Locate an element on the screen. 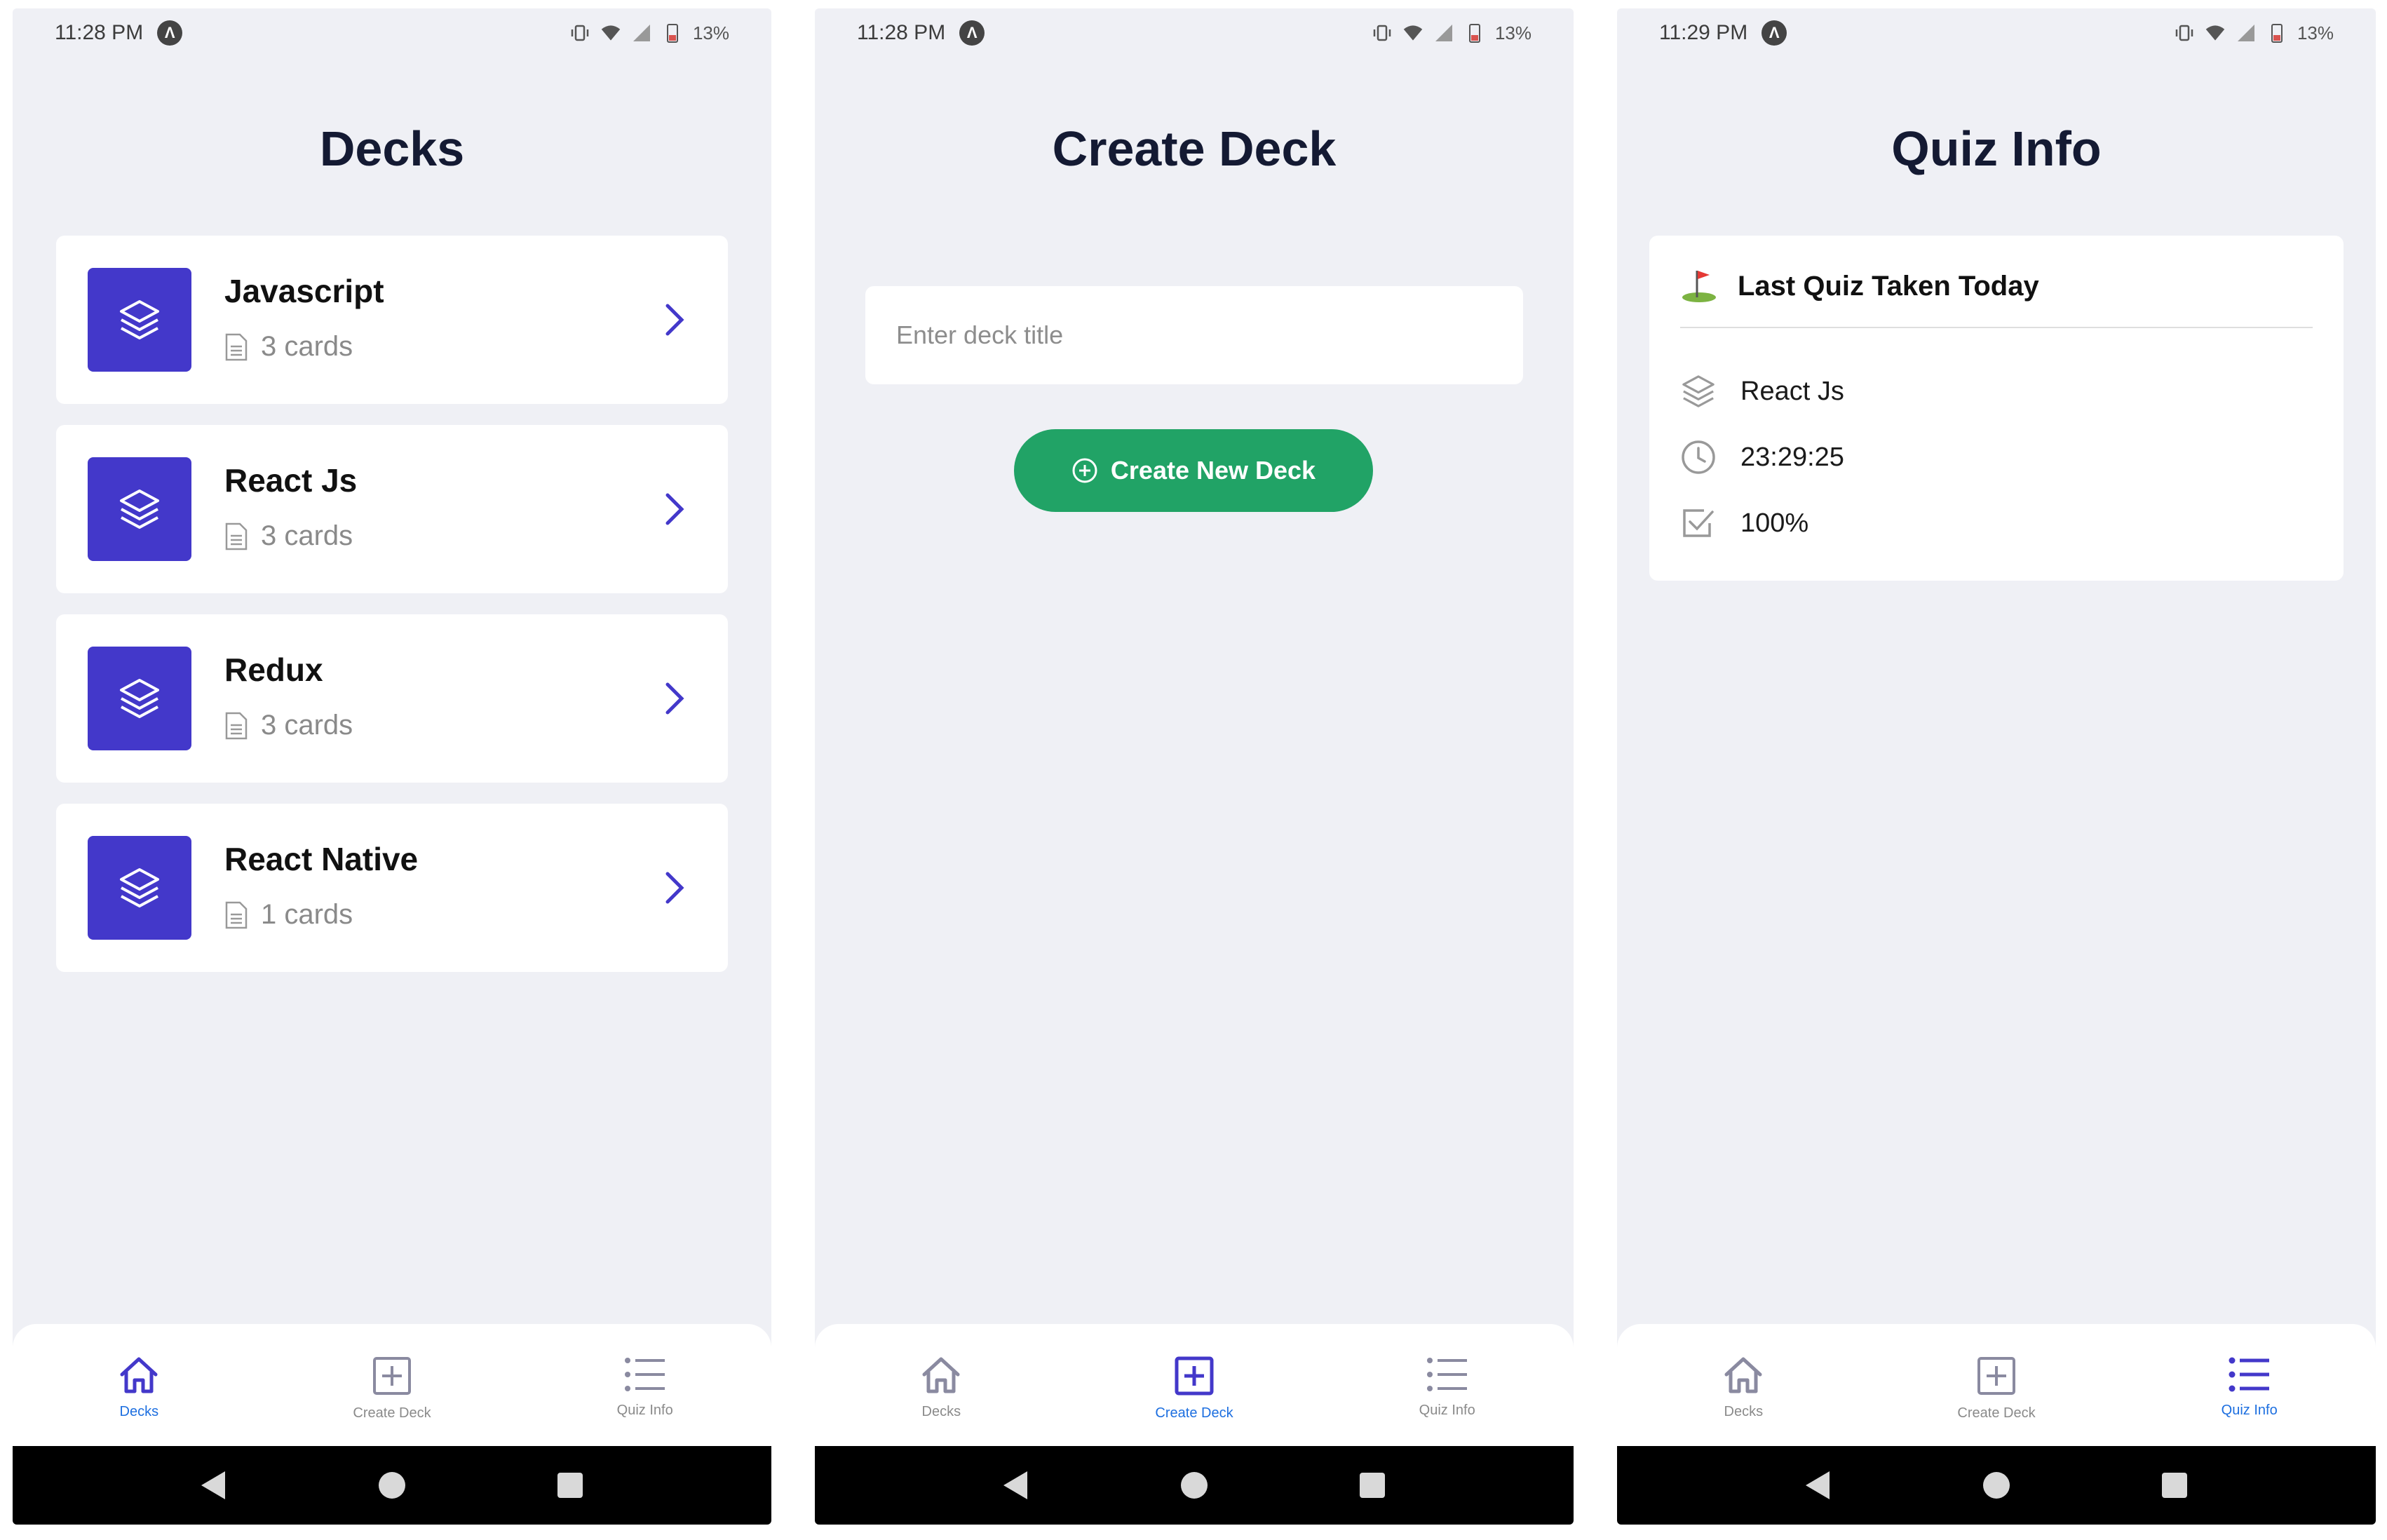  deck-card-redux: Redux 3 cards is located at coordinates (392, 698).